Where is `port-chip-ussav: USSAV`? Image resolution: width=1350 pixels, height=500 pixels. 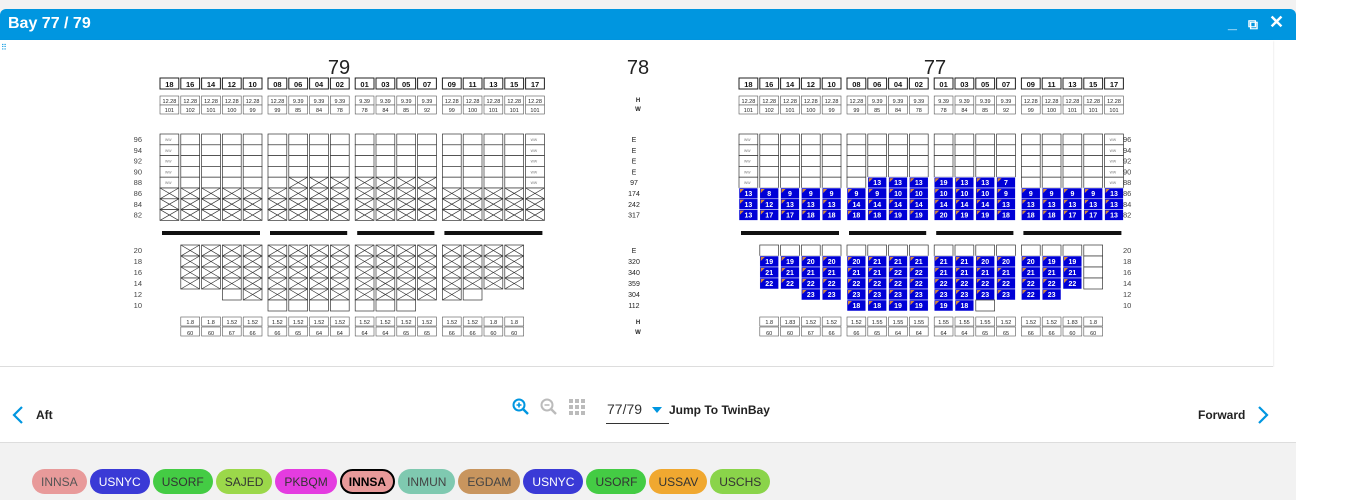
port-chip-ussav: USSAV is located at coordinates (678, 481).